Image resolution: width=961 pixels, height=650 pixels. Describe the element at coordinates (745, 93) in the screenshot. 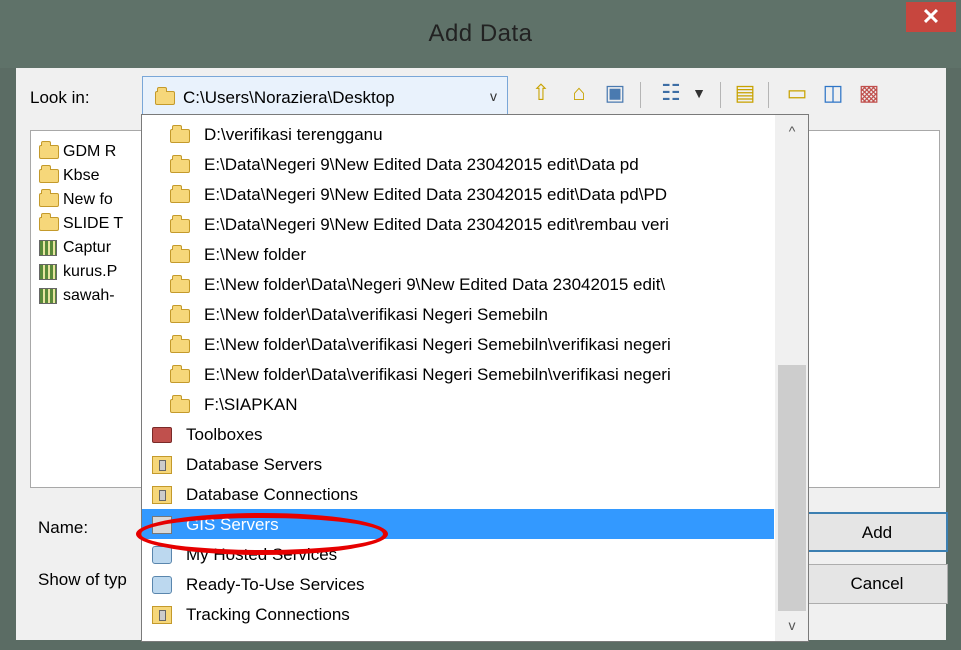

I see `new-folder-icon: ▤` at that location.